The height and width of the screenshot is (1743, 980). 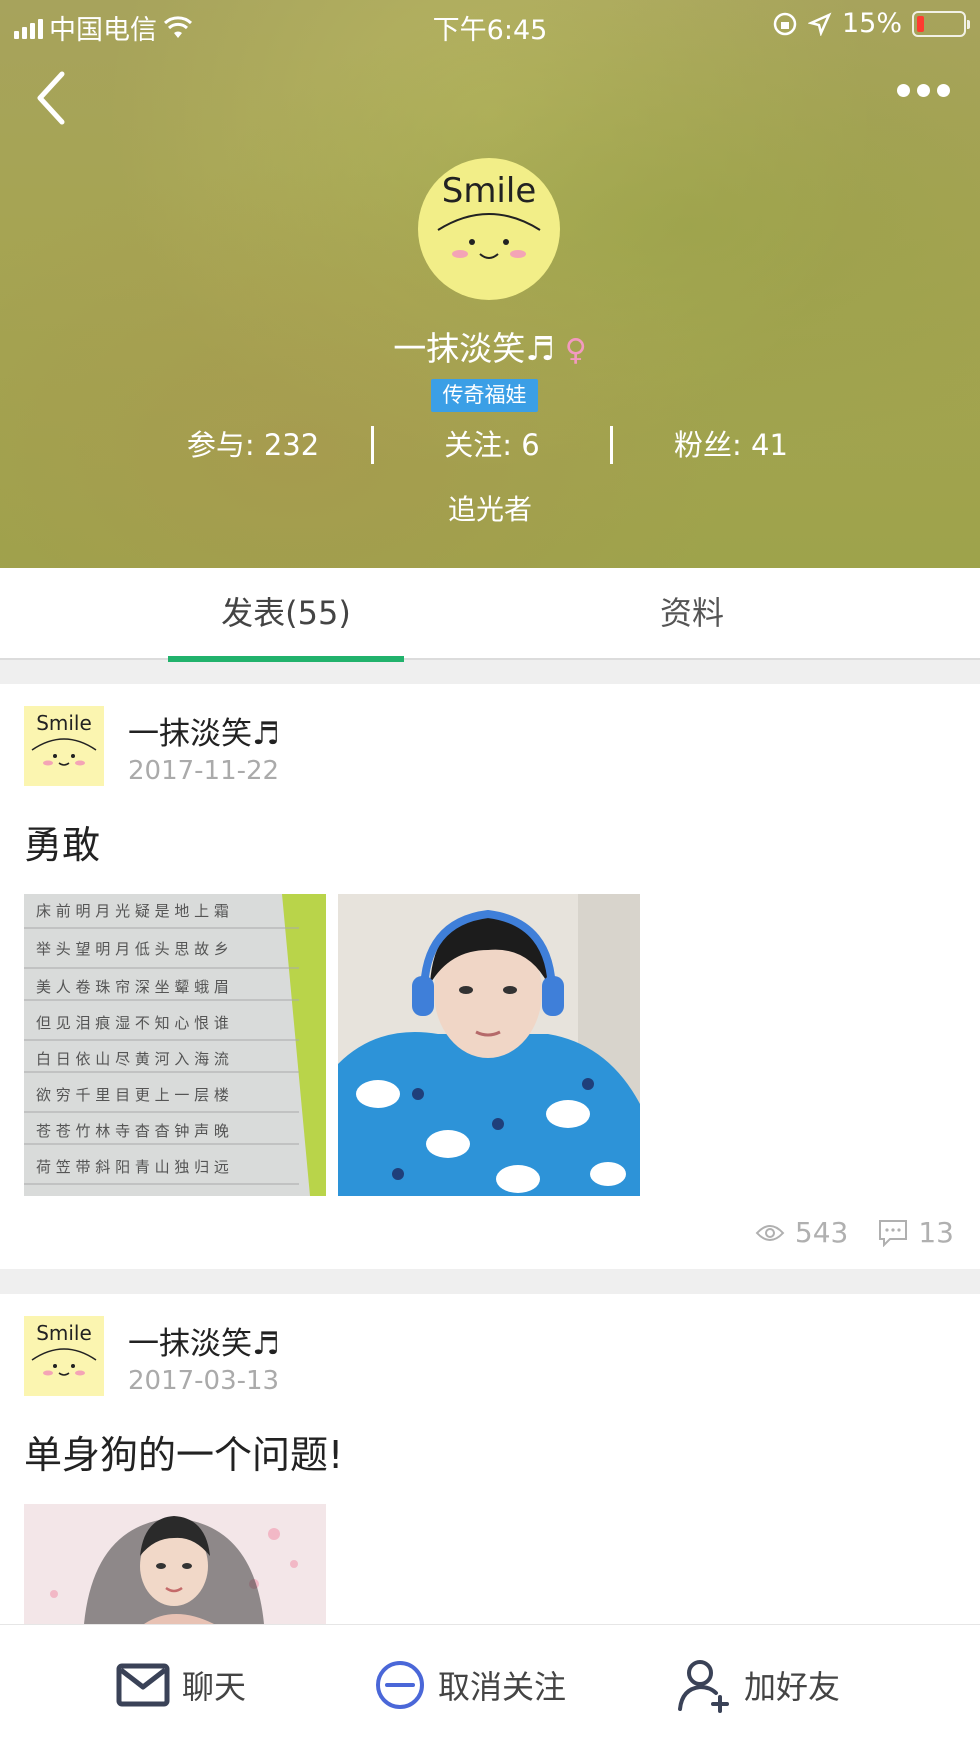 I want to click on tab-profile-info-label: 资料, so click(x=691, y=613).